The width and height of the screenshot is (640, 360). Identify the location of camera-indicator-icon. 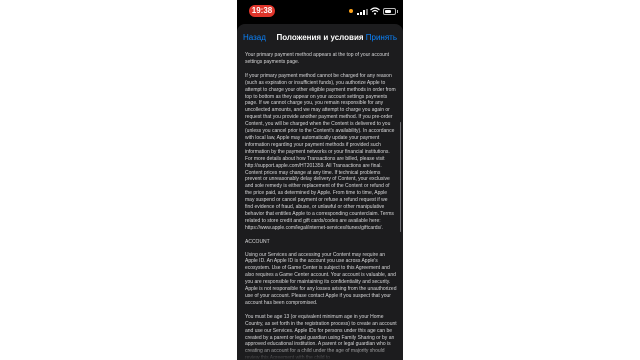
(351, 11).